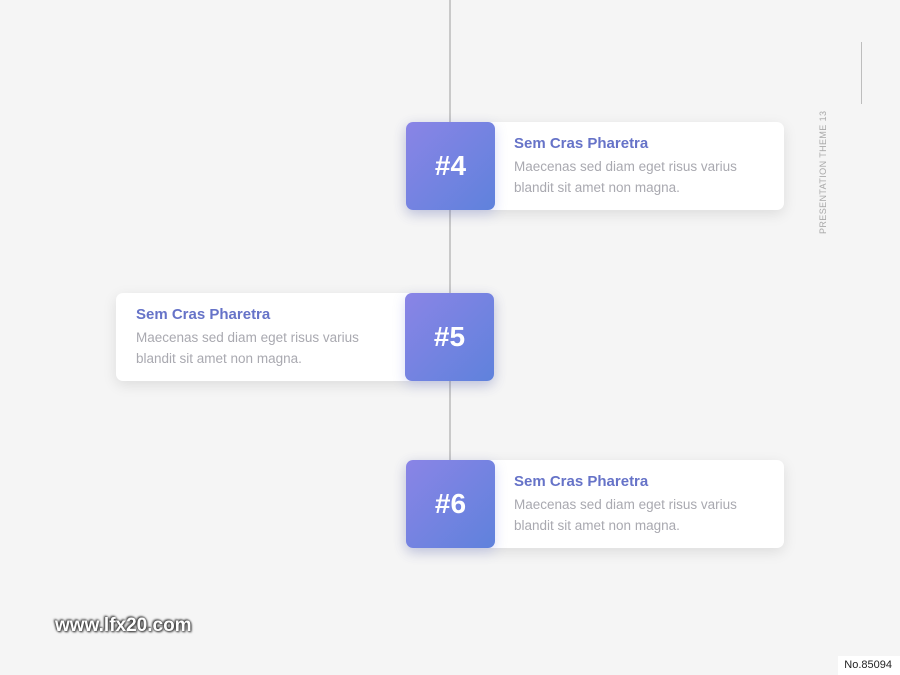  What do you see at coordinates (450, 504) in the screenshot?
I see `step-number-badge: #6` at bounding box center [450, 504].